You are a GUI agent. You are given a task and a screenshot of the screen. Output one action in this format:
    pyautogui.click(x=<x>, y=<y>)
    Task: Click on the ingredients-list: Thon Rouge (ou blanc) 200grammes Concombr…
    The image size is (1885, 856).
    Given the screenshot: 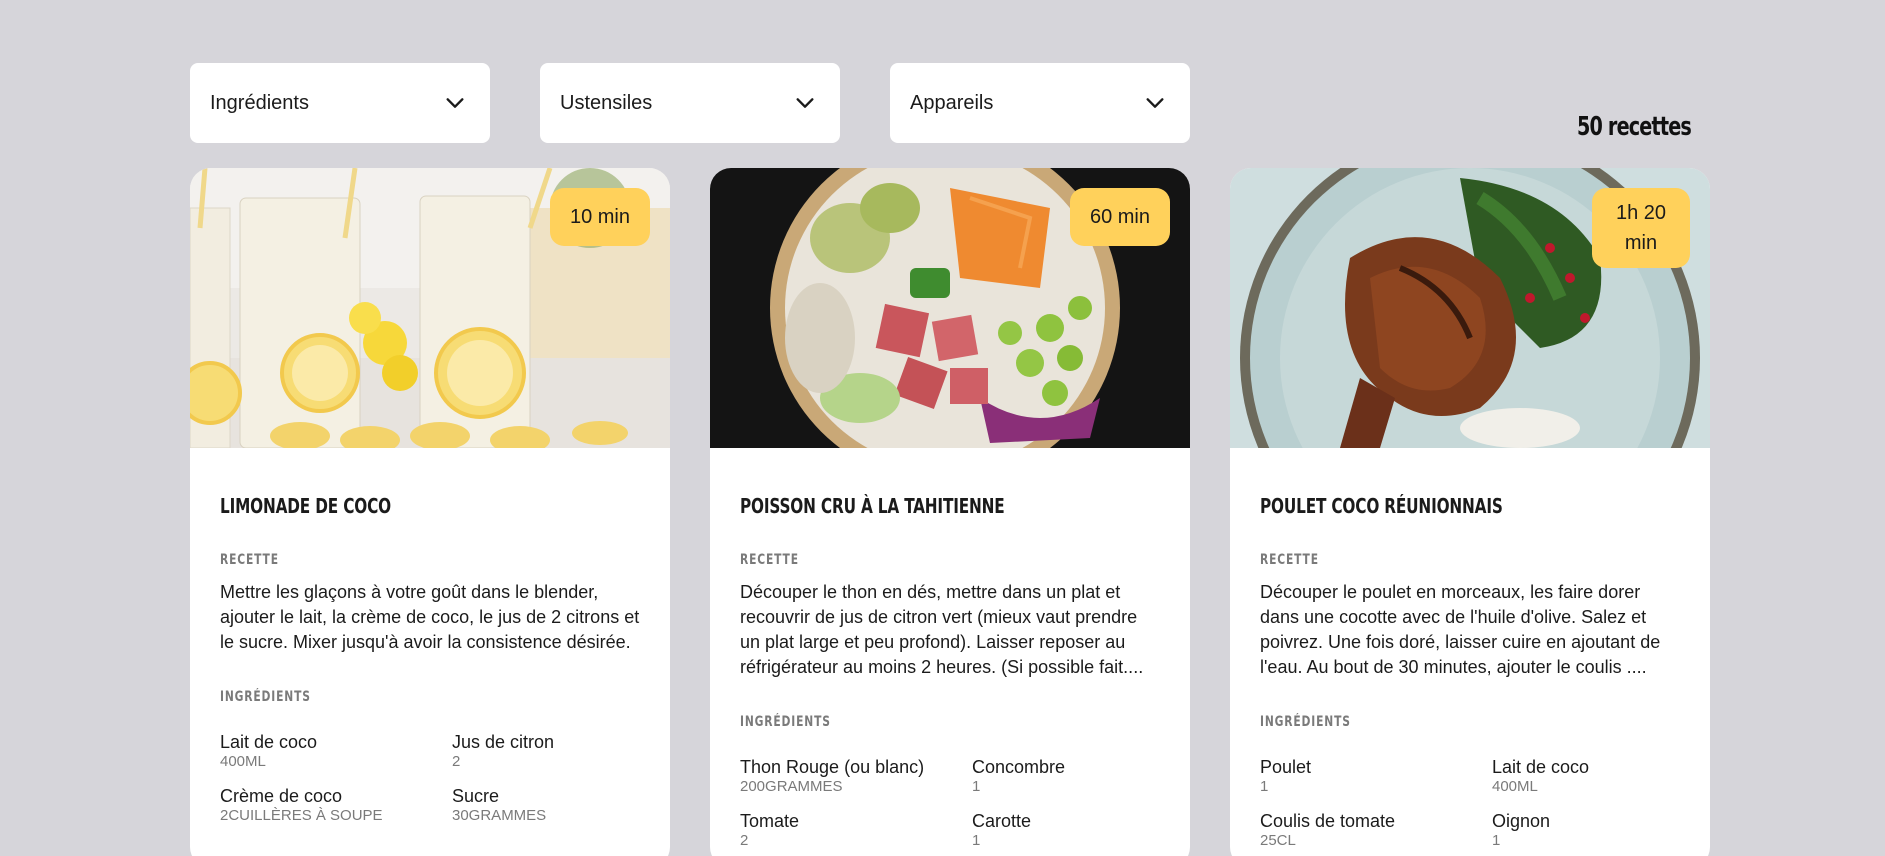 What is the action you would take?
    pyautogui.click(x=950, y=803)
    